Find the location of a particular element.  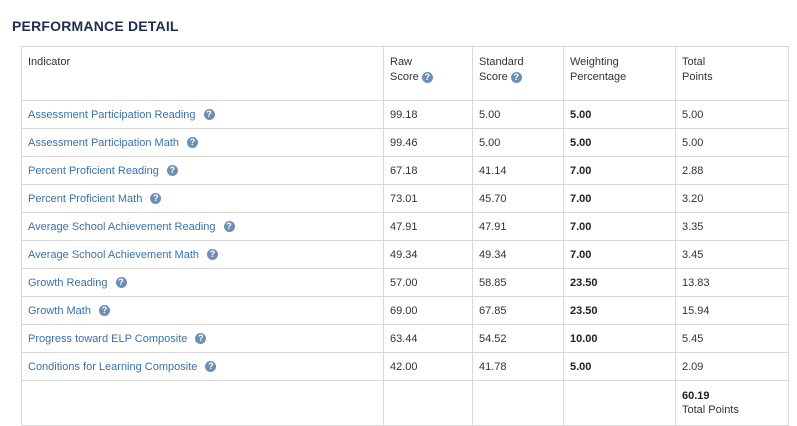

indicator-link: Average School Achievement Math is located at coordinates (113, 255).